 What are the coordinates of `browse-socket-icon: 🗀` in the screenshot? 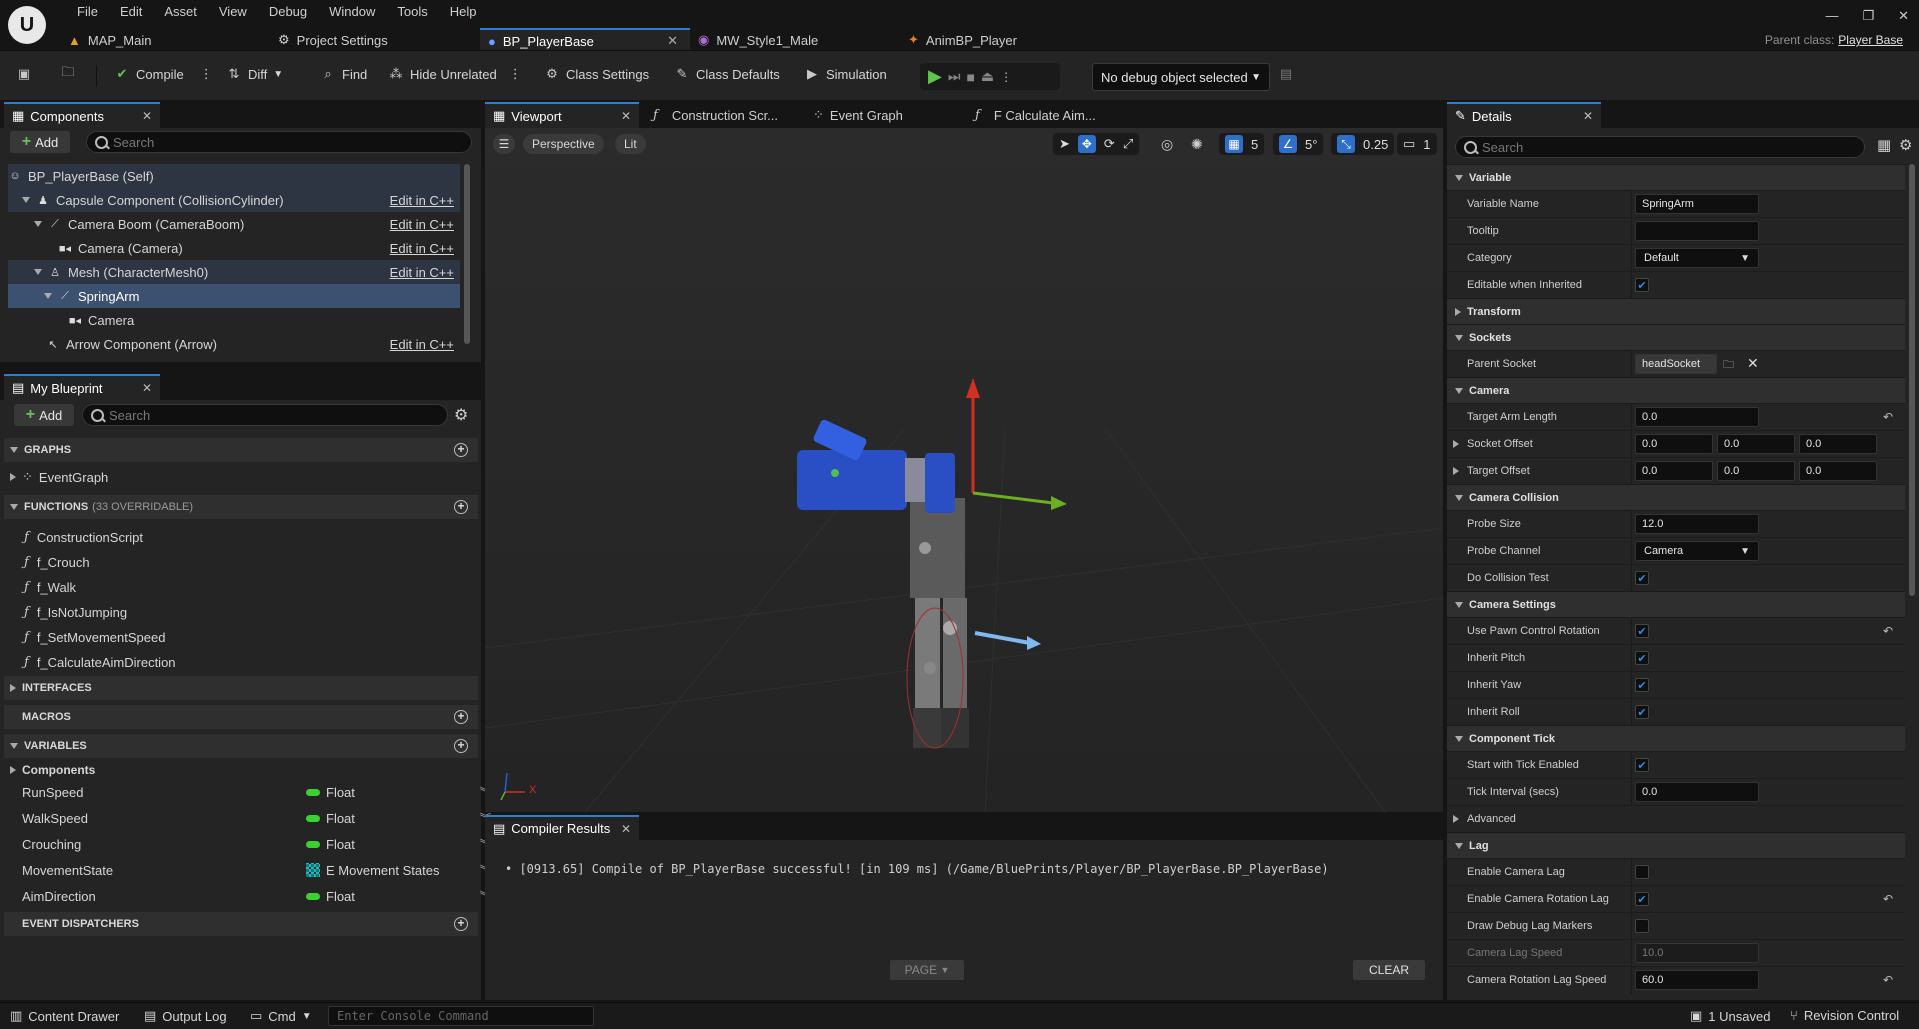 It's located at (1728, 365).